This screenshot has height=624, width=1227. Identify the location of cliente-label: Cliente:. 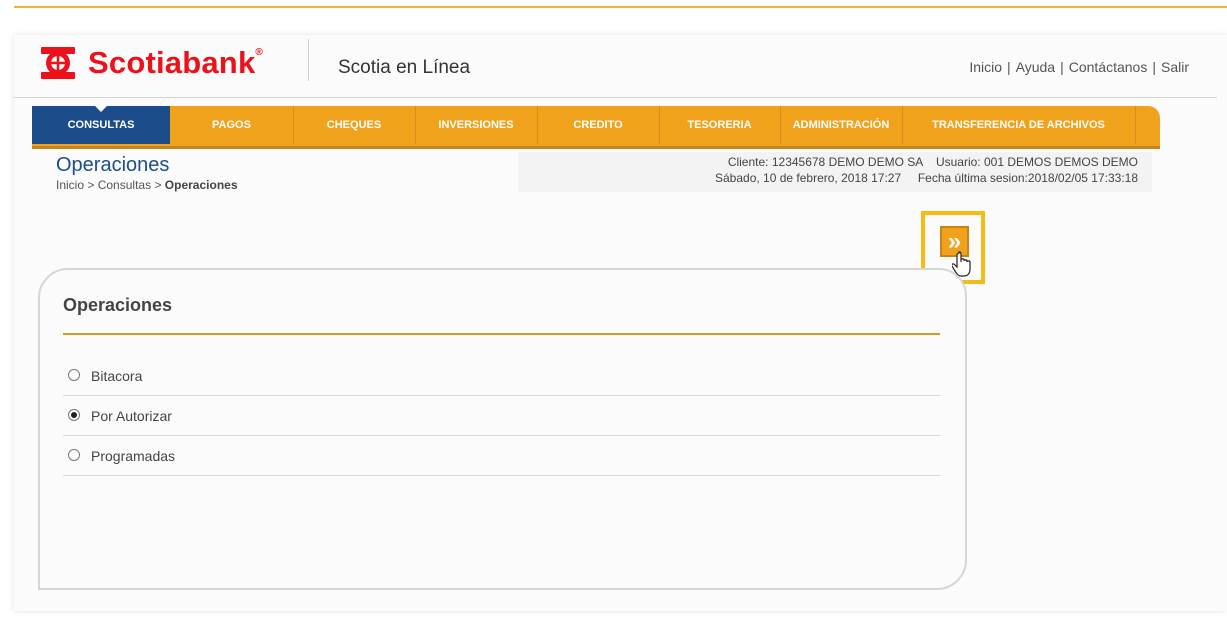
(748, 162).